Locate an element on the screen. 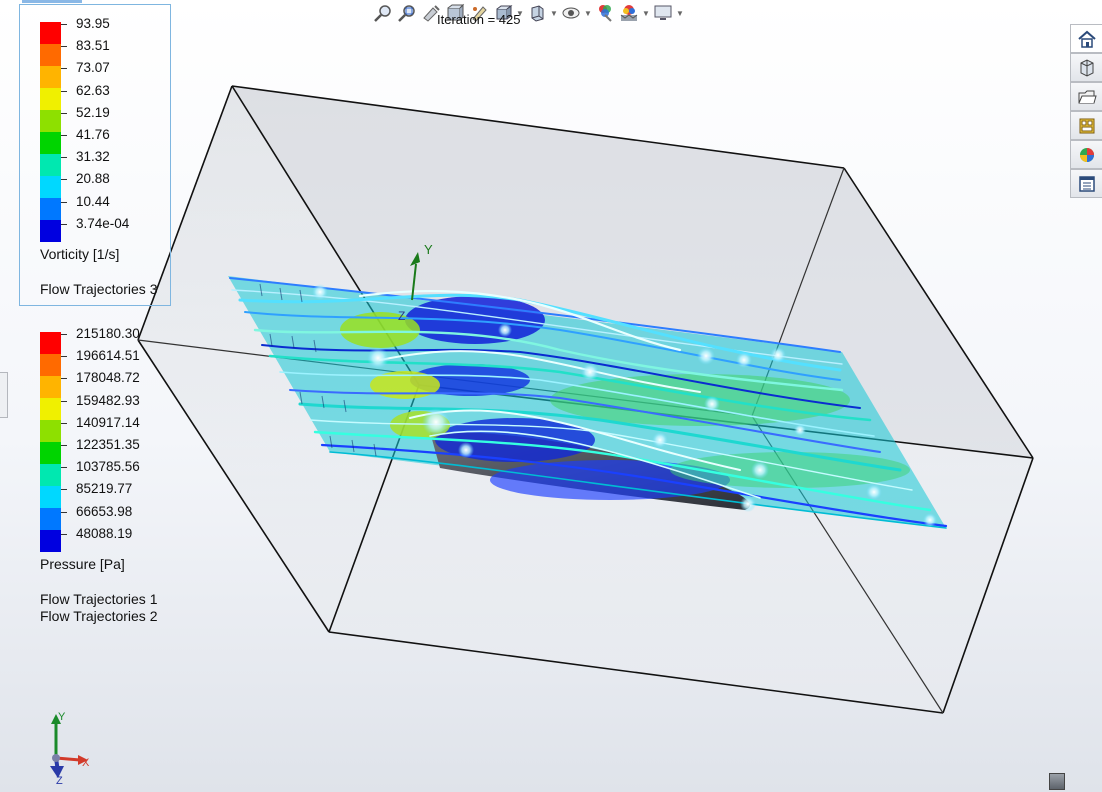  legend-value-label: 93.95 is located at coordinates (93, 23).